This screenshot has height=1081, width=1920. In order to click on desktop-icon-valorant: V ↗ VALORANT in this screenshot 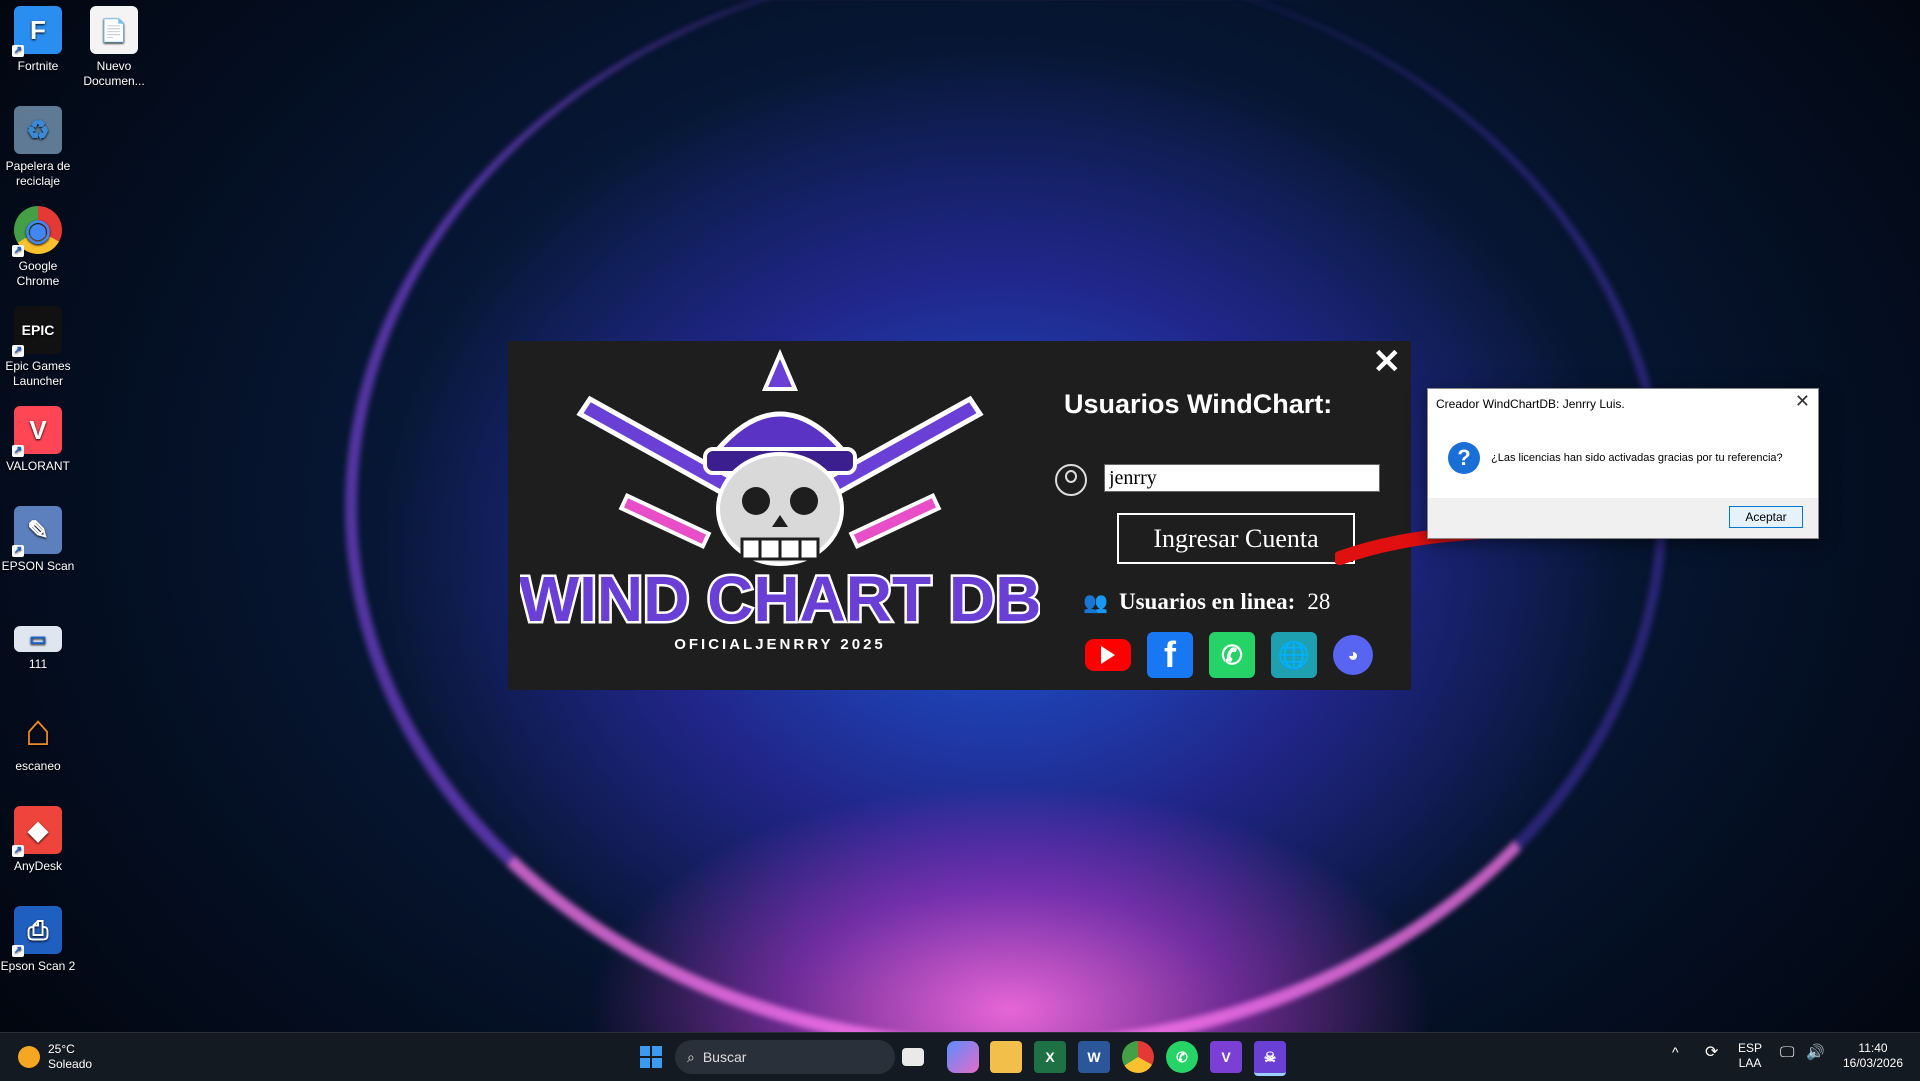, I will do `click(38, 440)`.